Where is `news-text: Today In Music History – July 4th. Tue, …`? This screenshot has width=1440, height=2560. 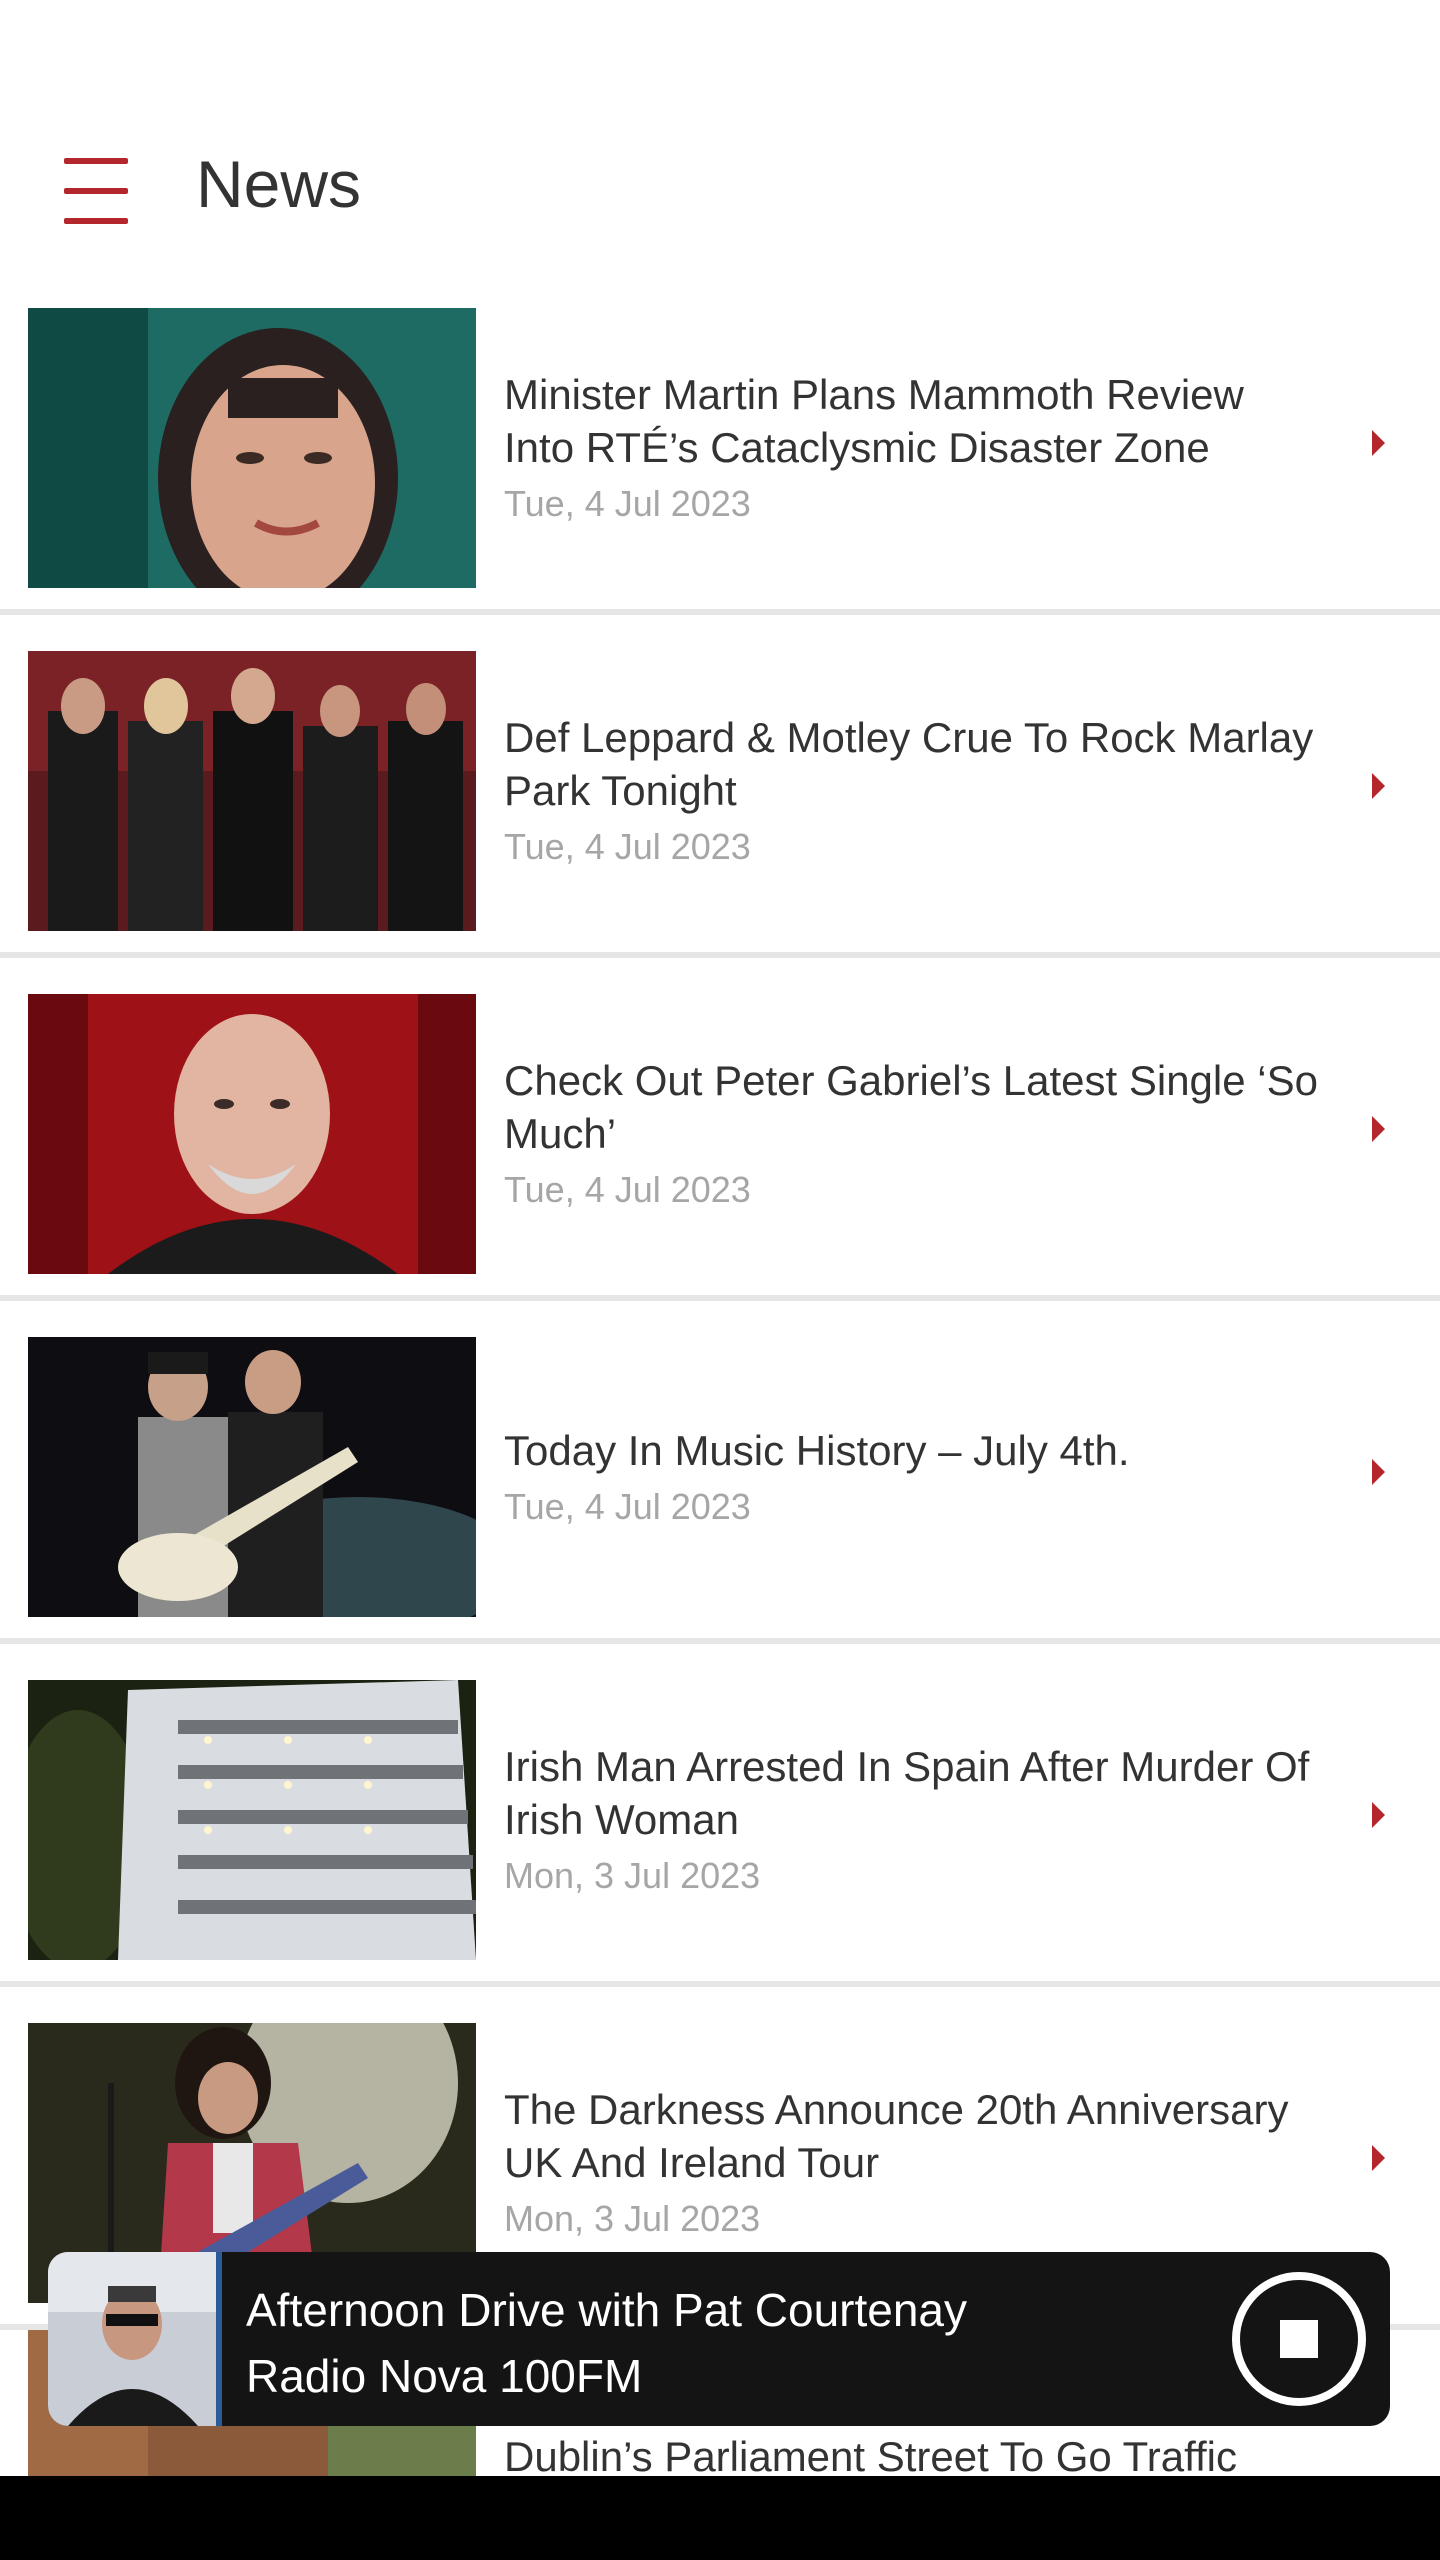 news-text: Today In Music History – July 4th. Tue, … is located at coordinates (914, 1477).